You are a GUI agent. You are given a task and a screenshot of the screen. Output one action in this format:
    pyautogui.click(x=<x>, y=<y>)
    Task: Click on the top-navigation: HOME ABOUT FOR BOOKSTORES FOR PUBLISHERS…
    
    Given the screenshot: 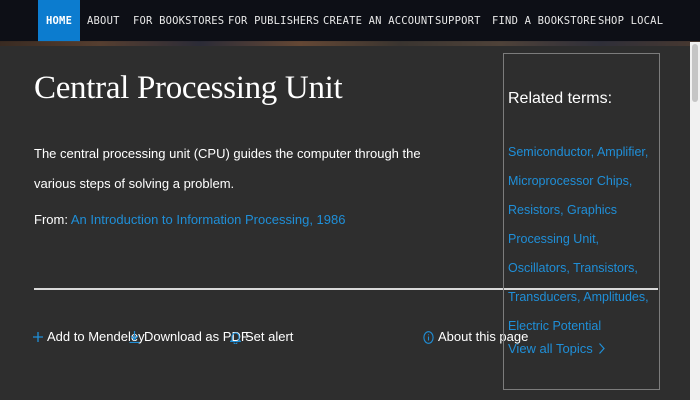 What is the action you would take?
    pyautogui.click(x=350, y=23)
    